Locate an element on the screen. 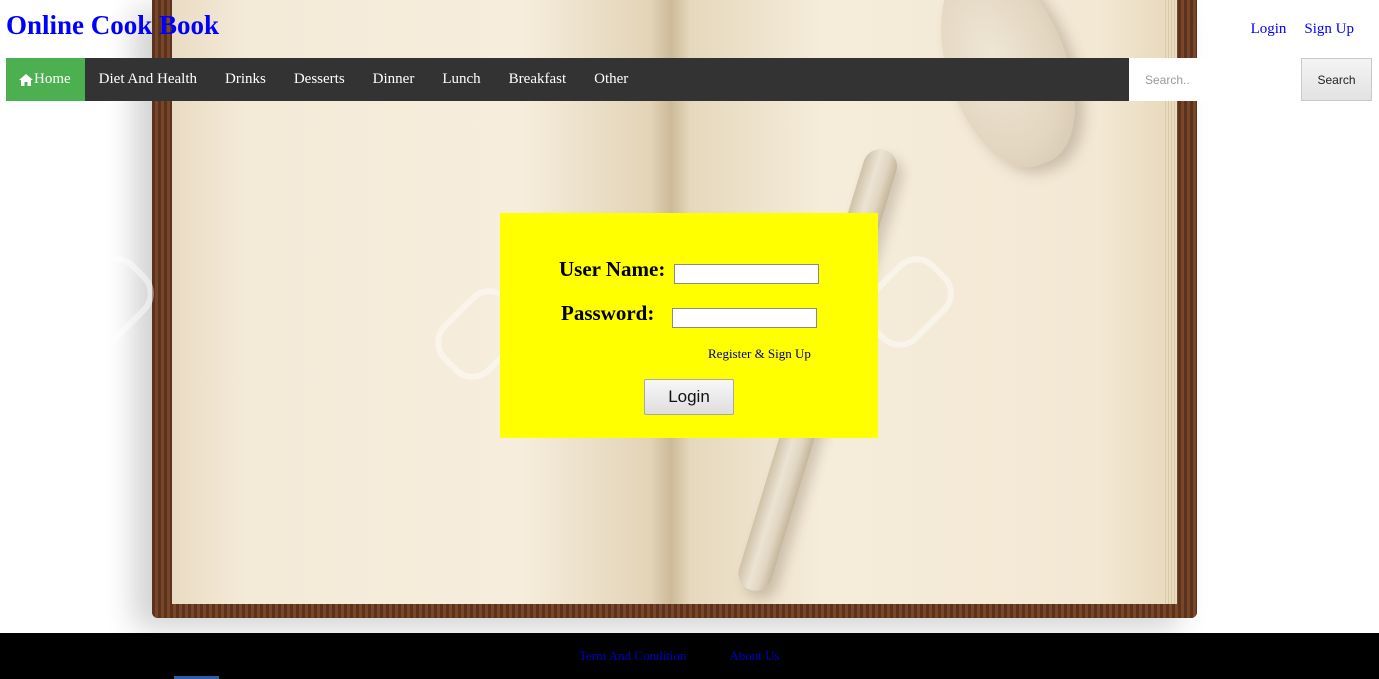 The height and width of the screenshot is (679, 1379). account-links: Login Sign Up is located at coordinates (1302, 29).